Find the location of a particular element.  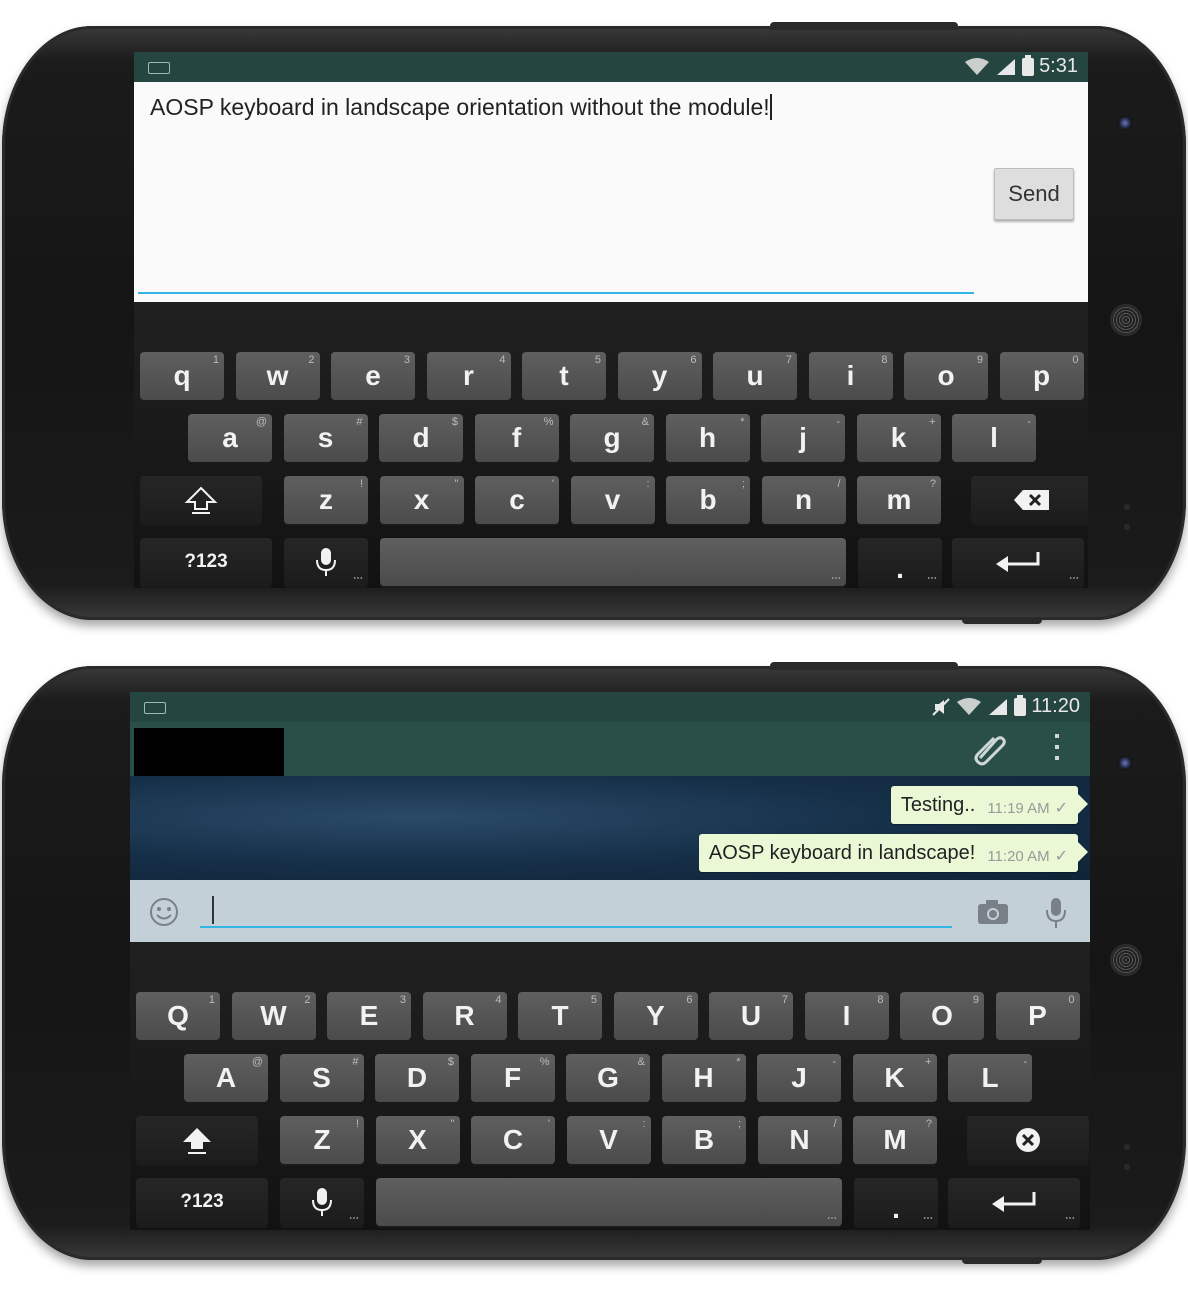

key-o: O9 is located at coordinates (942, 1016).